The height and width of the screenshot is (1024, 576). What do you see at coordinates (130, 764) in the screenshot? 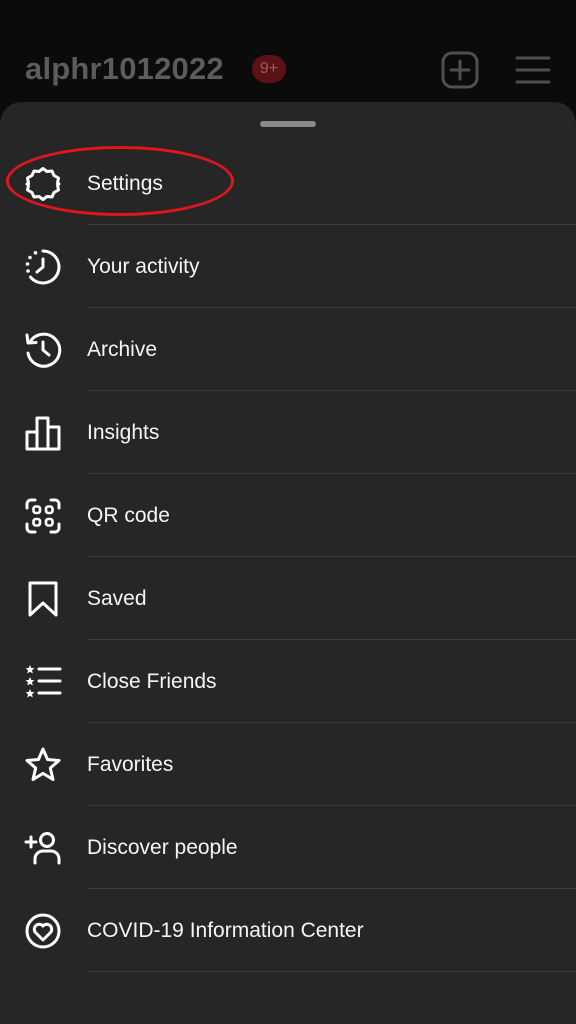
I see `menu-item-label: Favorites` at bounding box center [130, 764].